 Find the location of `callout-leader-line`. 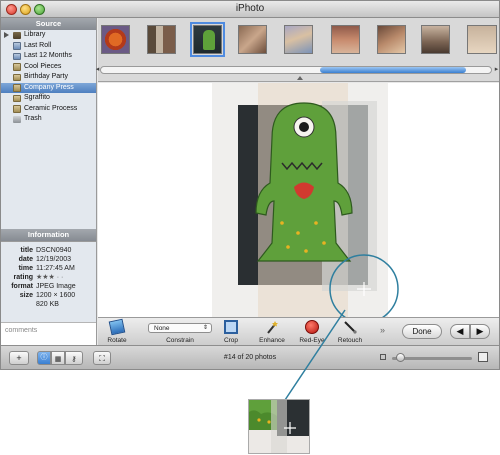

callout-leader-line is located at coordinates (315, 355).